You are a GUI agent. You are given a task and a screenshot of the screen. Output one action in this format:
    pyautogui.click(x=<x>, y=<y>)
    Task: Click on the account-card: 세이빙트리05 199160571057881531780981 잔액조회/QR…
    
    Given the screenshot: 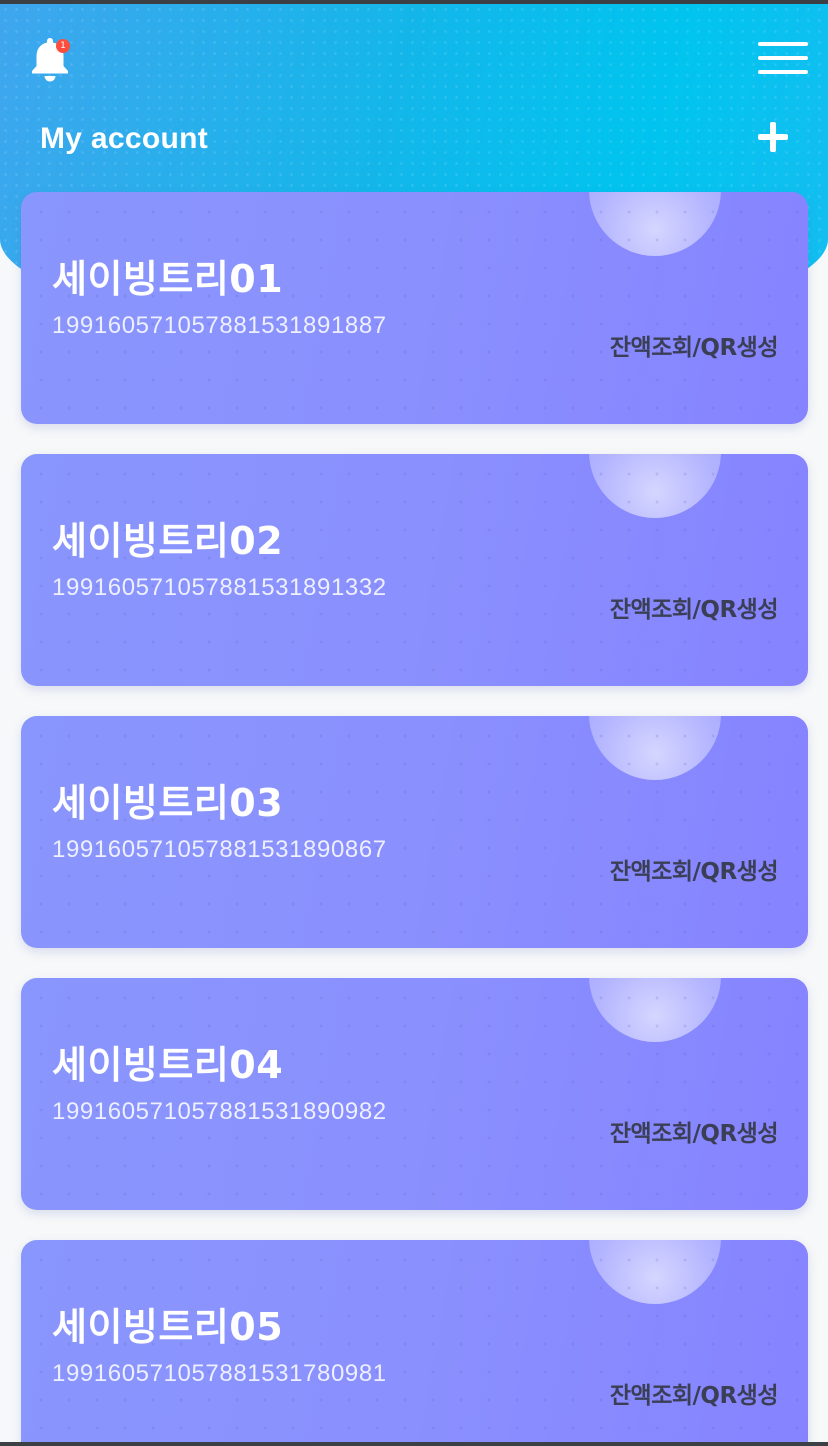 What is the action you would take?
    pyautogui.click(x=414, y=1341)
    